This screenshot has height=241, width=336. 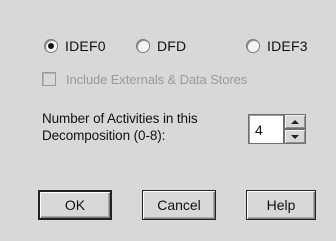 I want to click on include-externals-checkbox: Include Externals & Data Stores, so click(x=144, y=79).